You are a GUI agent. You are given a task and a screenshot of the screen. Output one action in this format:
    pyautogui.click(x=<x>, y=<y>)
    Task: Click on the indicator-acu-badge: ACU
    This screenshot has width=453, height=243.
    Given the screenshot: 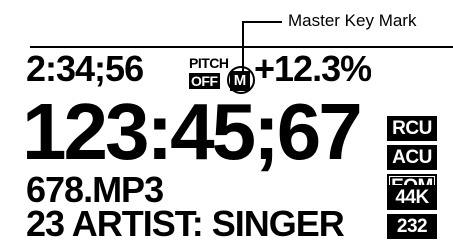 What is the action you would take?
    pyautogui.click(x=412, y=157)
    